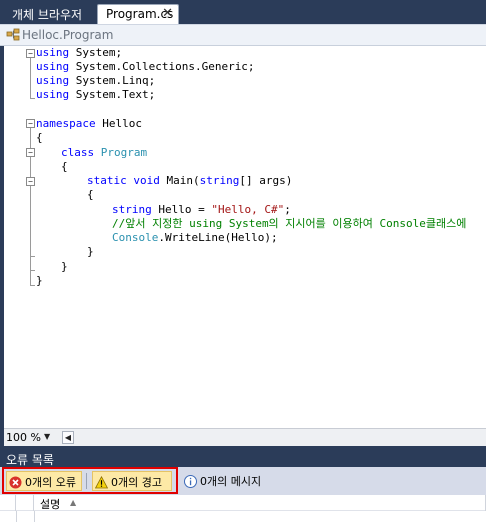 This screenshot has height=522, width=486. Describe the element at coordinates (30, 78) in the screenshot. I see `outline-line` at that location.